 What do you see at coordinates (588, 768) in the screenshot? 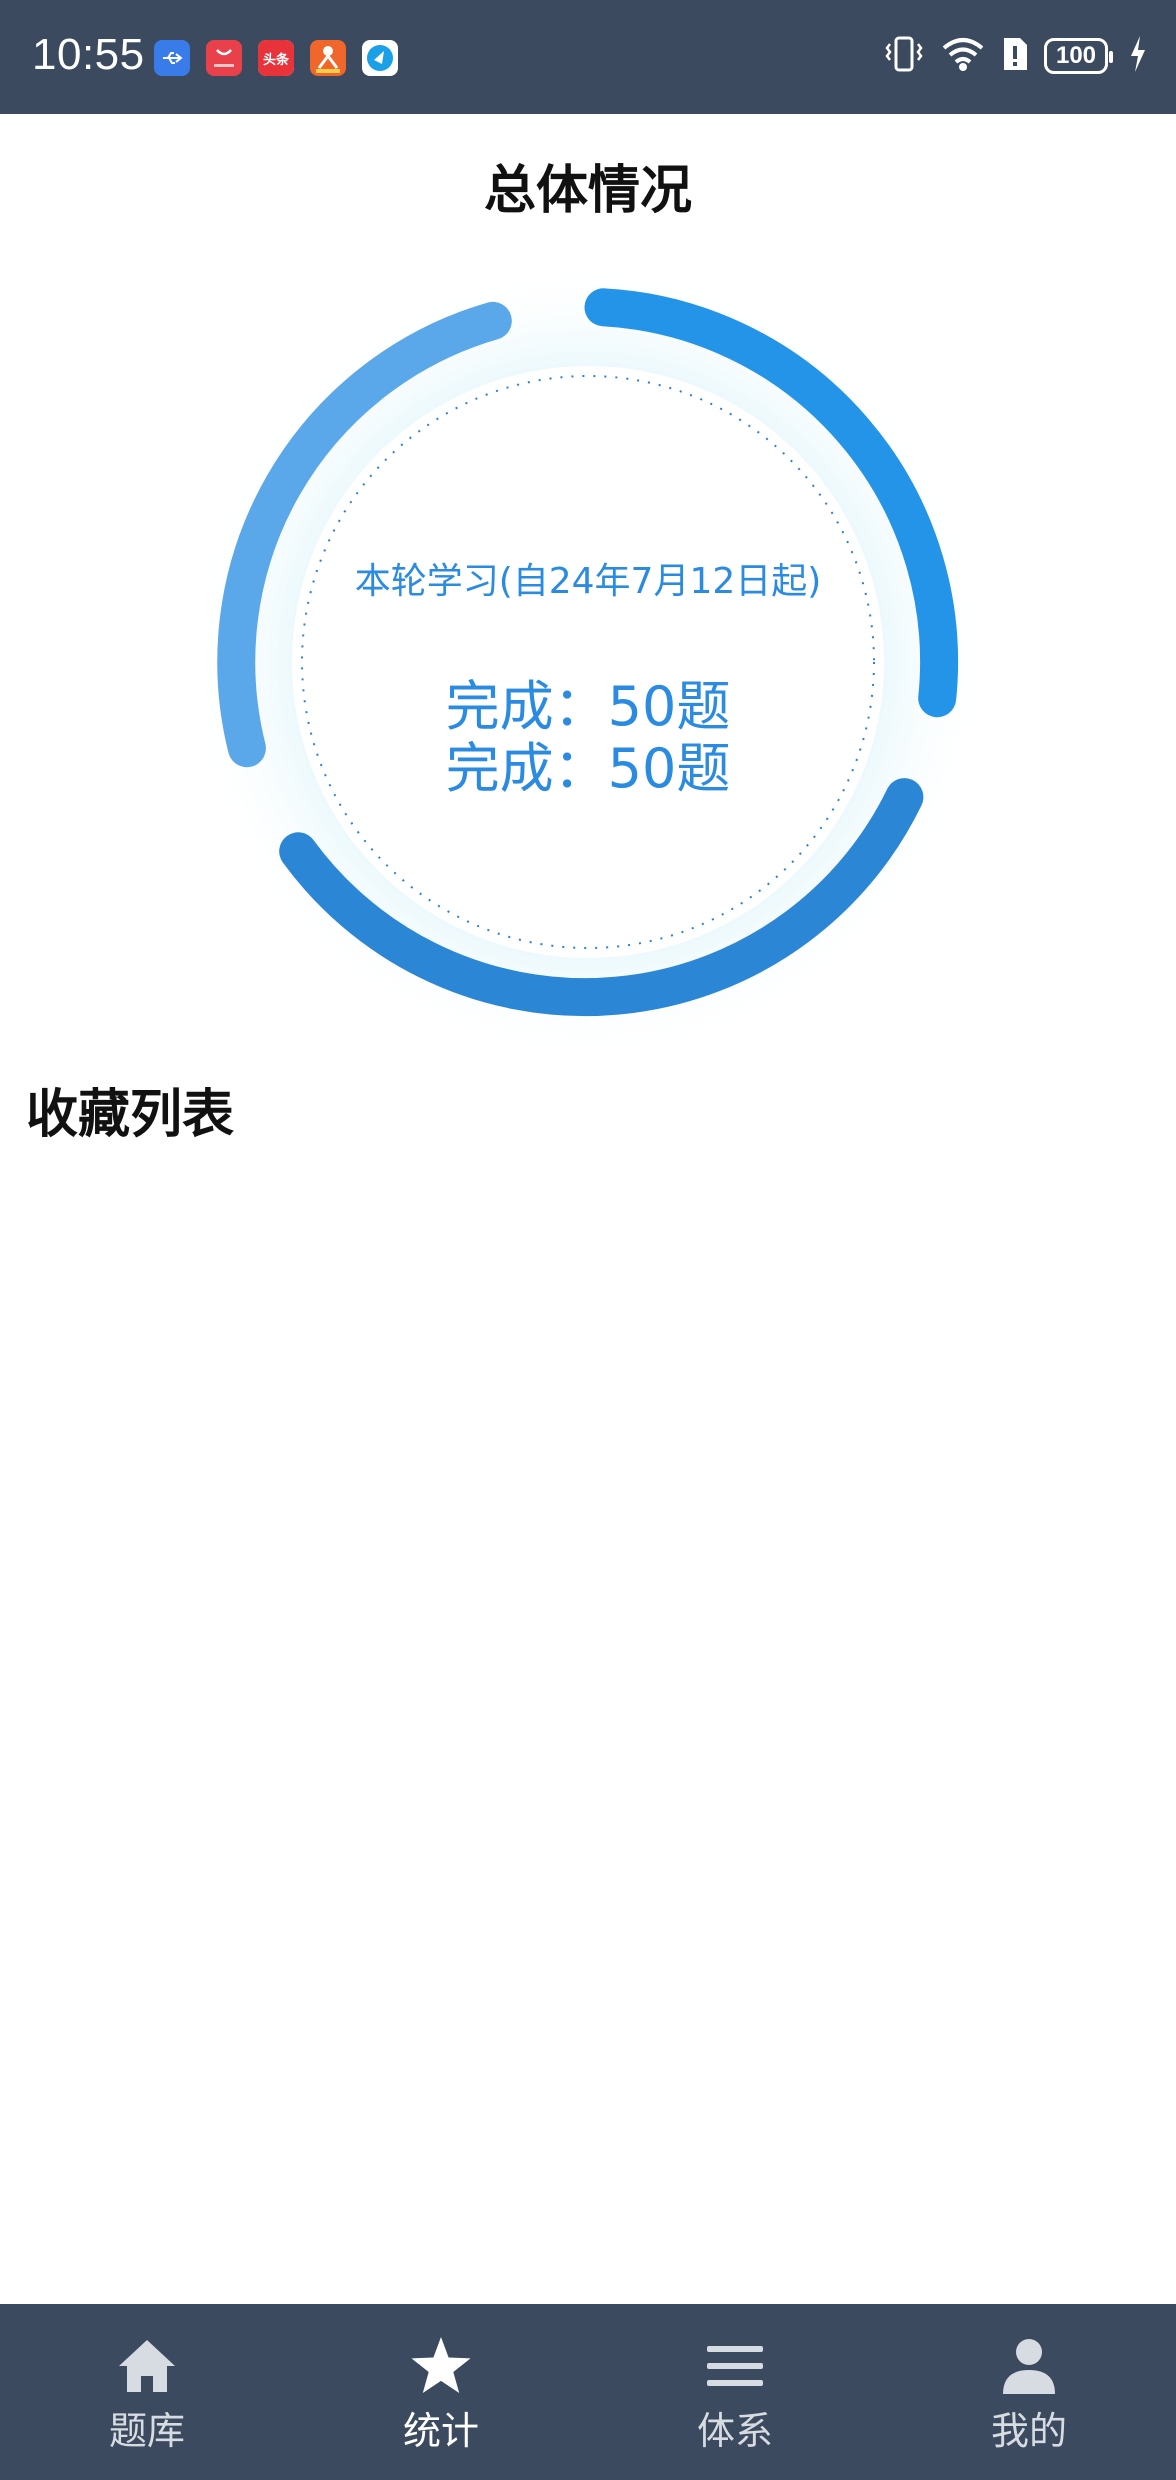
I see `completed-stat-2: 完成：50题` at bounding box center [588, 768].